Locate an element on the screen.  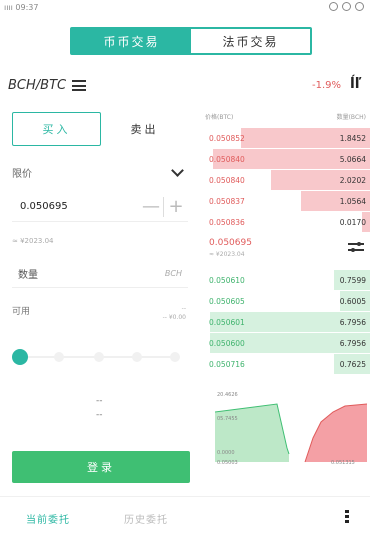
battery-icon is located at coordinates (359, 6).